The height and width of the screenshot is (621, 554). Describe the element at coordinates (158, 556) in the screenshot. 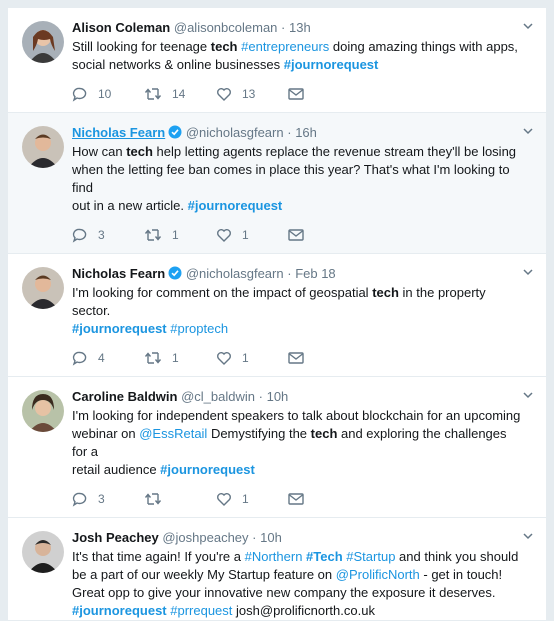

I see `text-segment: It's that time again! If you're a` at that location.